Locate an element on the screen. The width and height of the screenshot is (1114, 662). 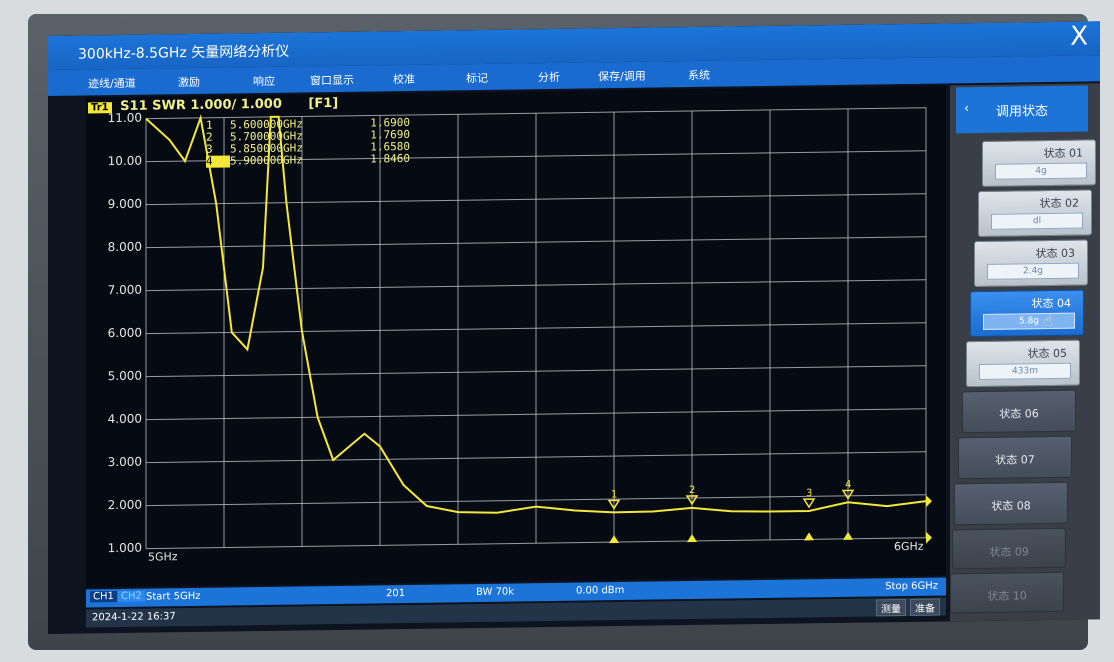
marker-number: 1 is located at coordinates (614, 494).